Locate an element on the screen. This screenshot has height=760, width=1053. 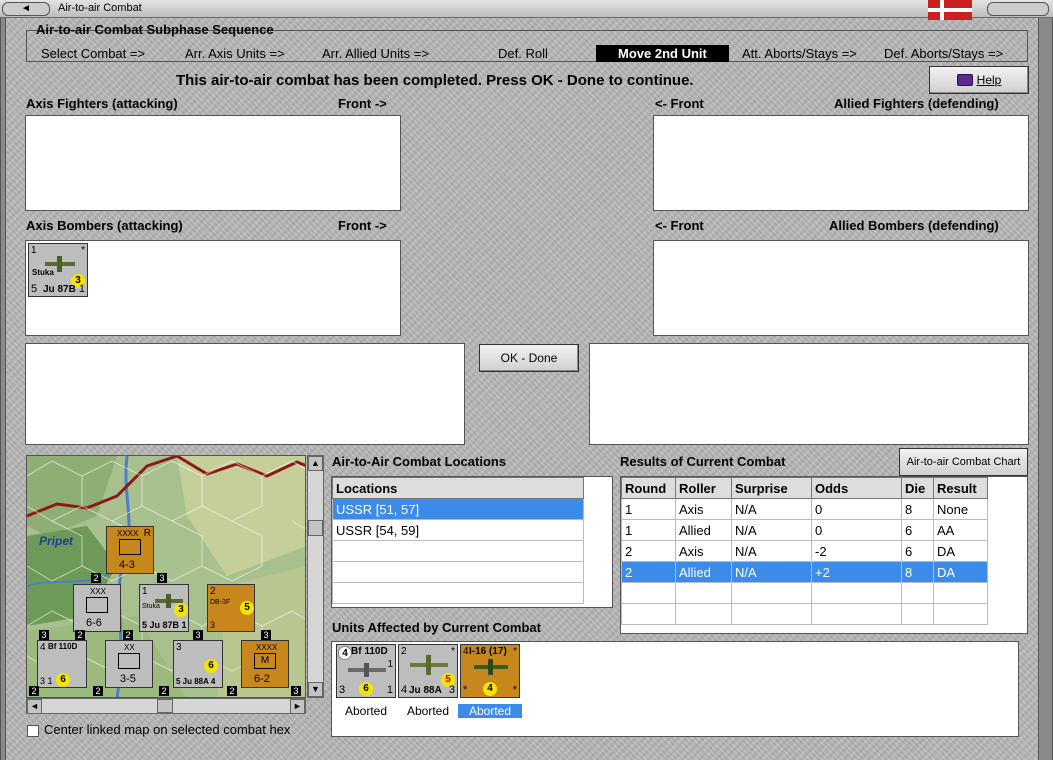
result-row: 2 Axis N/A -2 6 DA is located at coordinates (804, 551).